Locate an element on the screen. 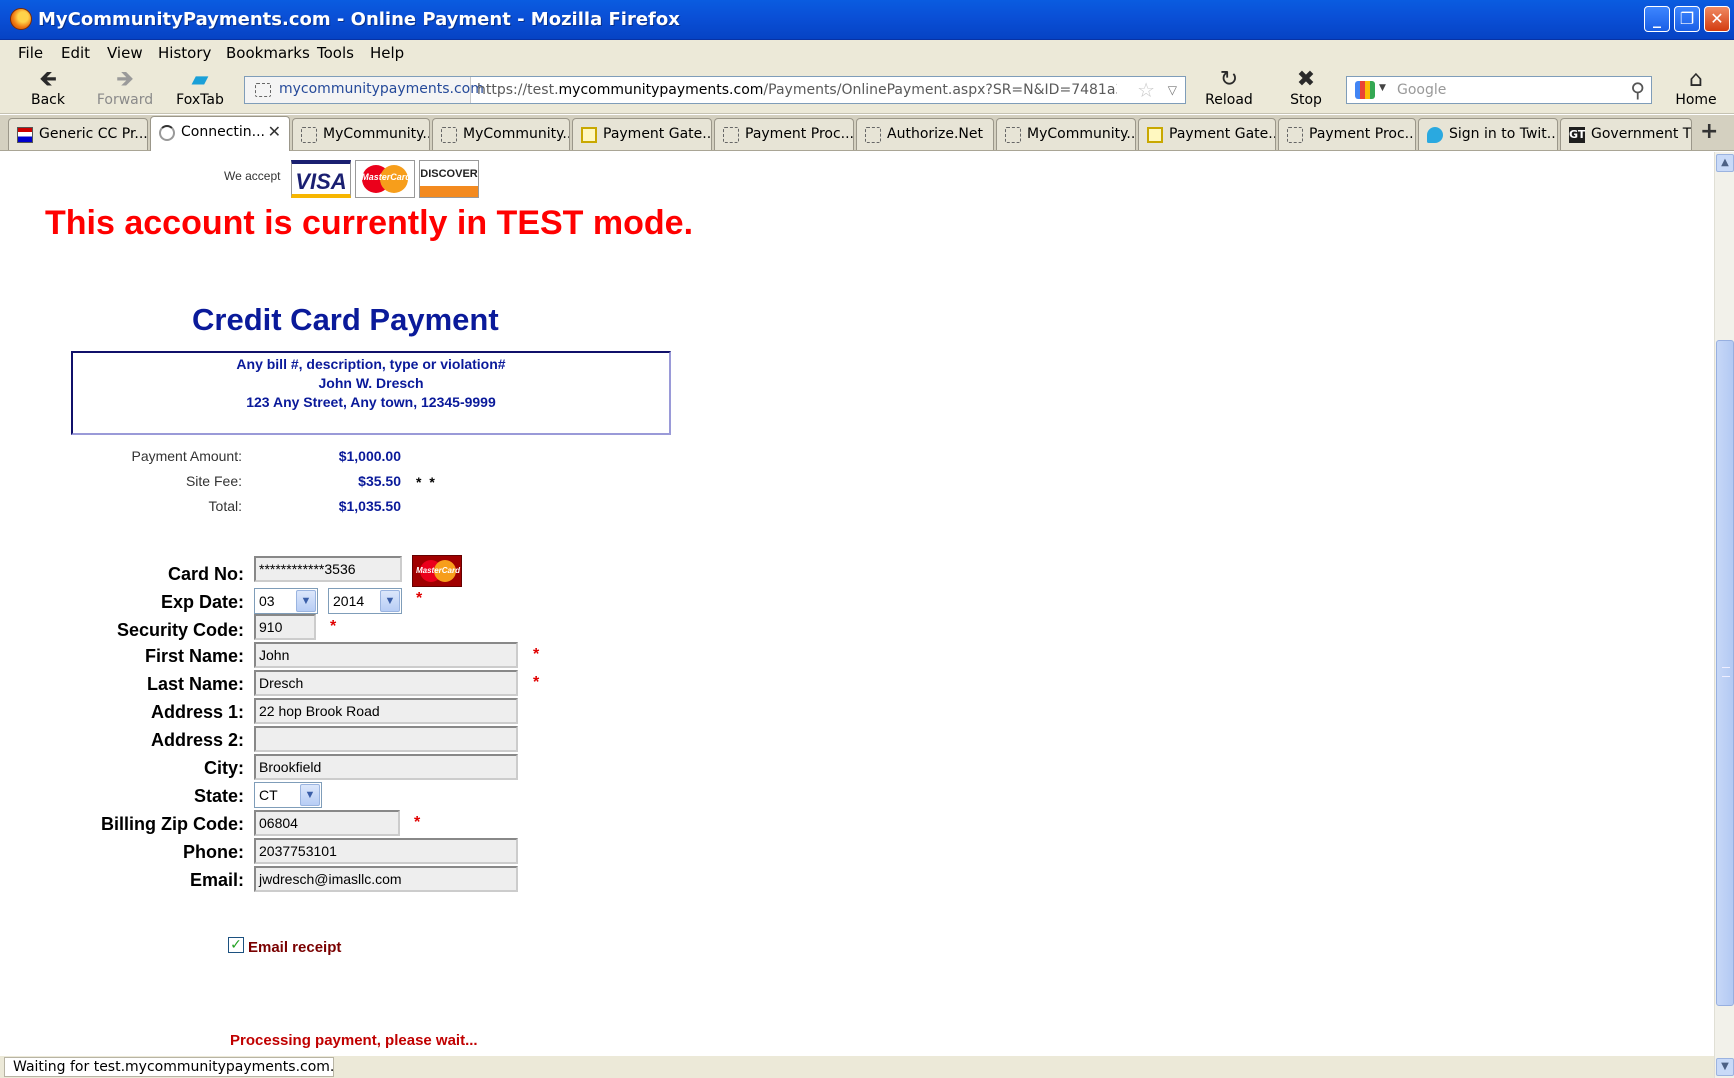  state-label: State: is located at coordinates (218, 796).